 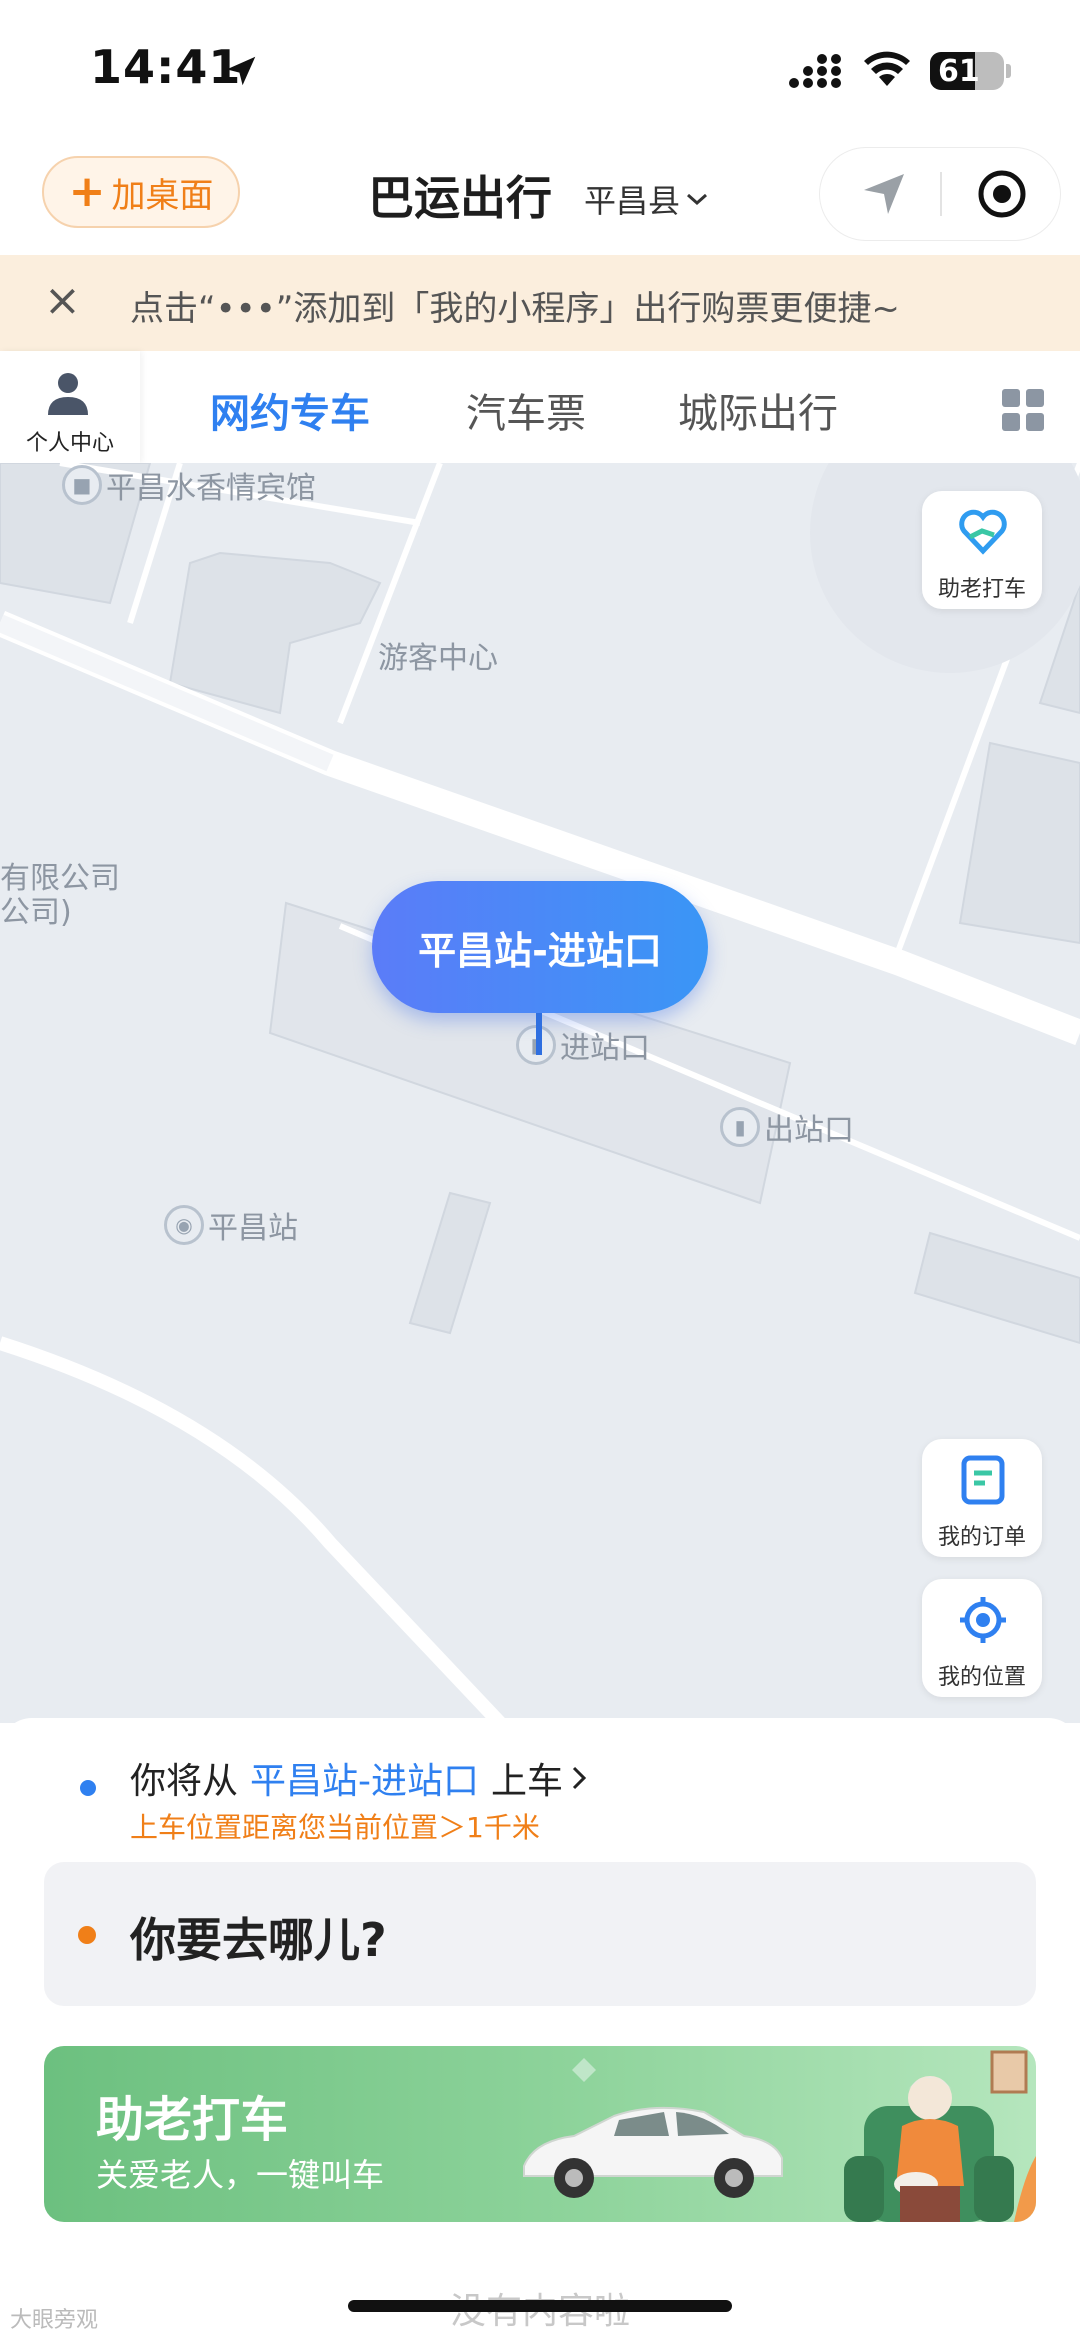 I want to click on elderly-ride-button: 助老打车, so click(x=982, y=550).